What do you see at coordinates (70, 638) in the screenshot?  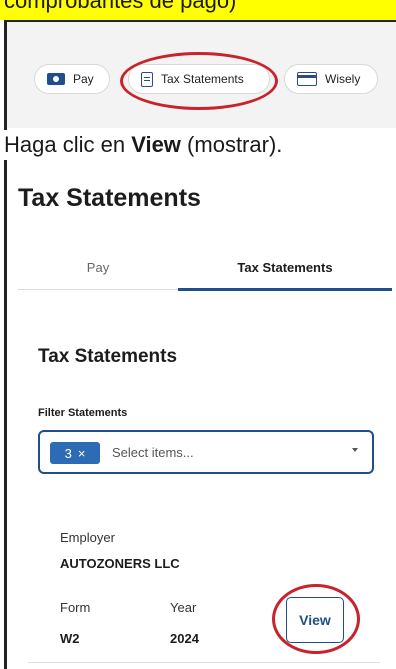 I see `form-value: W2` at bounding box center [70, 638].